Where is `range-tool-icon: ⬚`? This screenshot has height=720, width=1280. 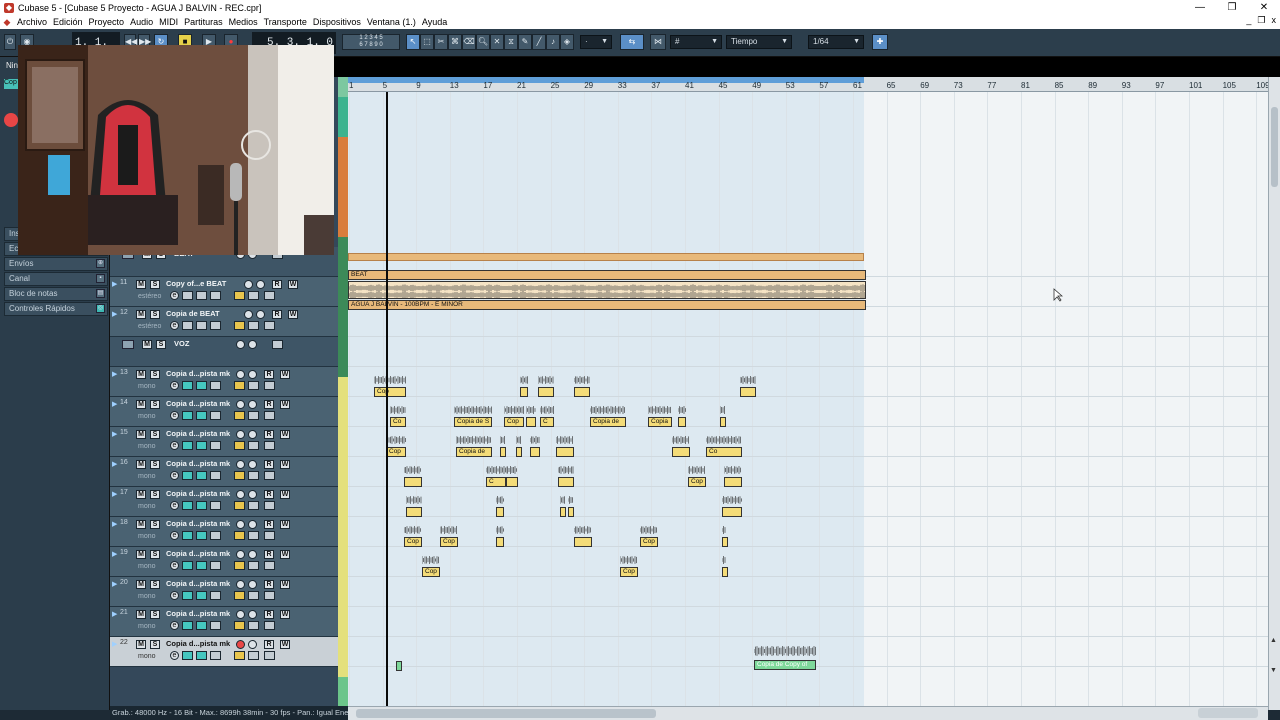 range-tool-icon: ⬚ is located at coordinates (427, 42).